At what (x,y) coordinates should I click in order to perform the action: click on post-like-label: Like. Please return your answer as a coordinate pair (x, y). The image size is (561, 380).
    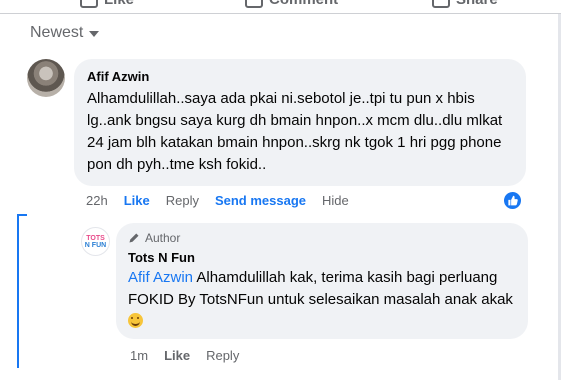
    Looking at the image, I should click on (119, 4).